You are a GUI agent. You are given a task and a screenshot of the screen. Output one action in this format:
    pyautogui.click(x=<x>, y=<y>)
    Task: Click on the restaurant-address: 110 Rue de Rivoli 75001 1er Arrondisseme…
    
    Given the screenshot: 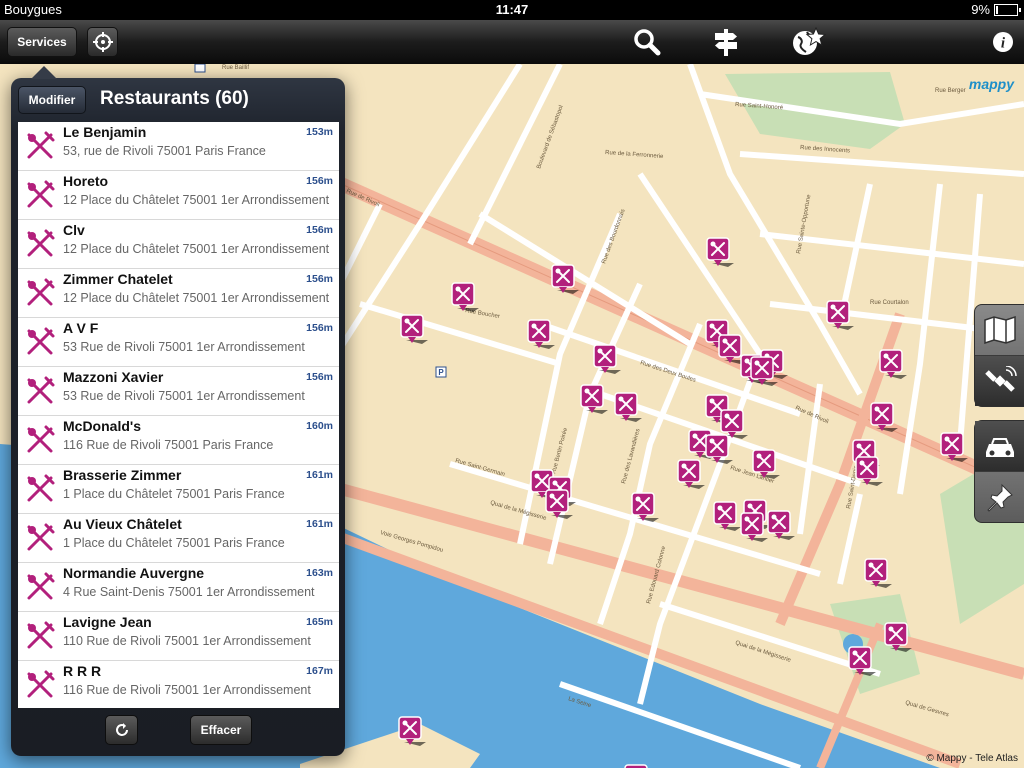 What is the action you would take?
    pyautogui.click(x=187, y=641)
    